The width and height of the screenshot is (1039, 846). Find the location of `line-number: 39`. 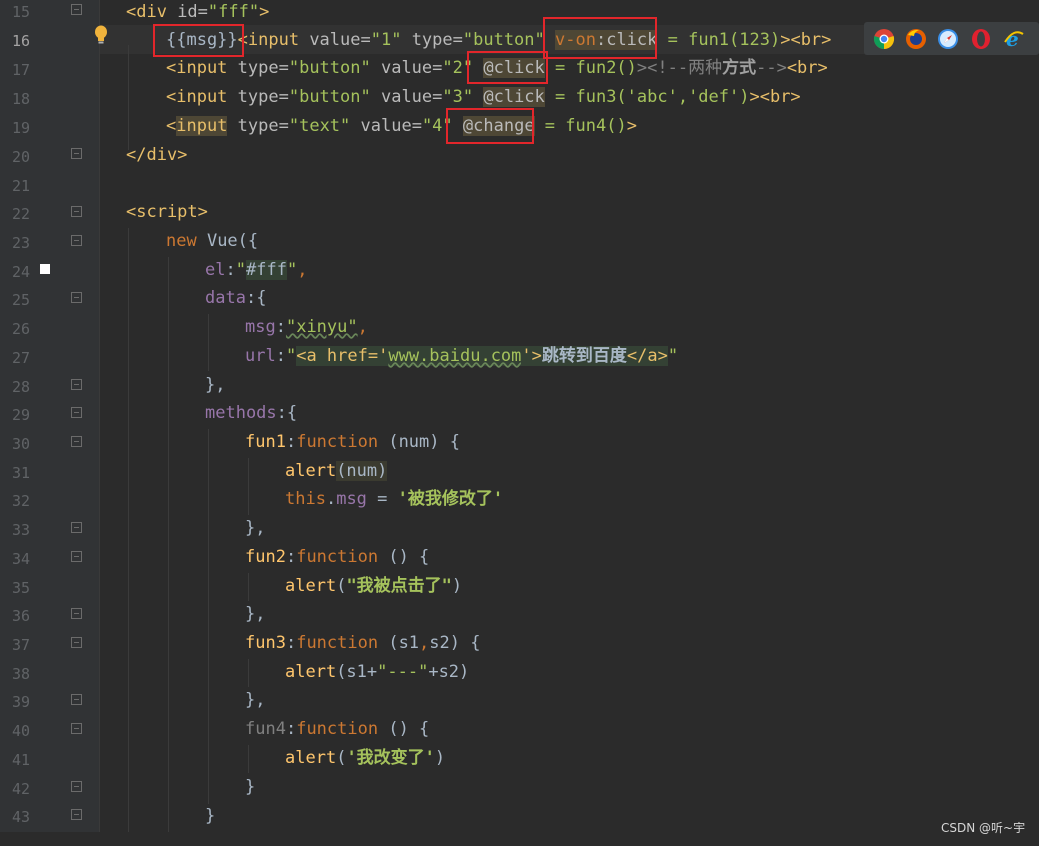

line-number: 39 is located at coordinates (20, 702).